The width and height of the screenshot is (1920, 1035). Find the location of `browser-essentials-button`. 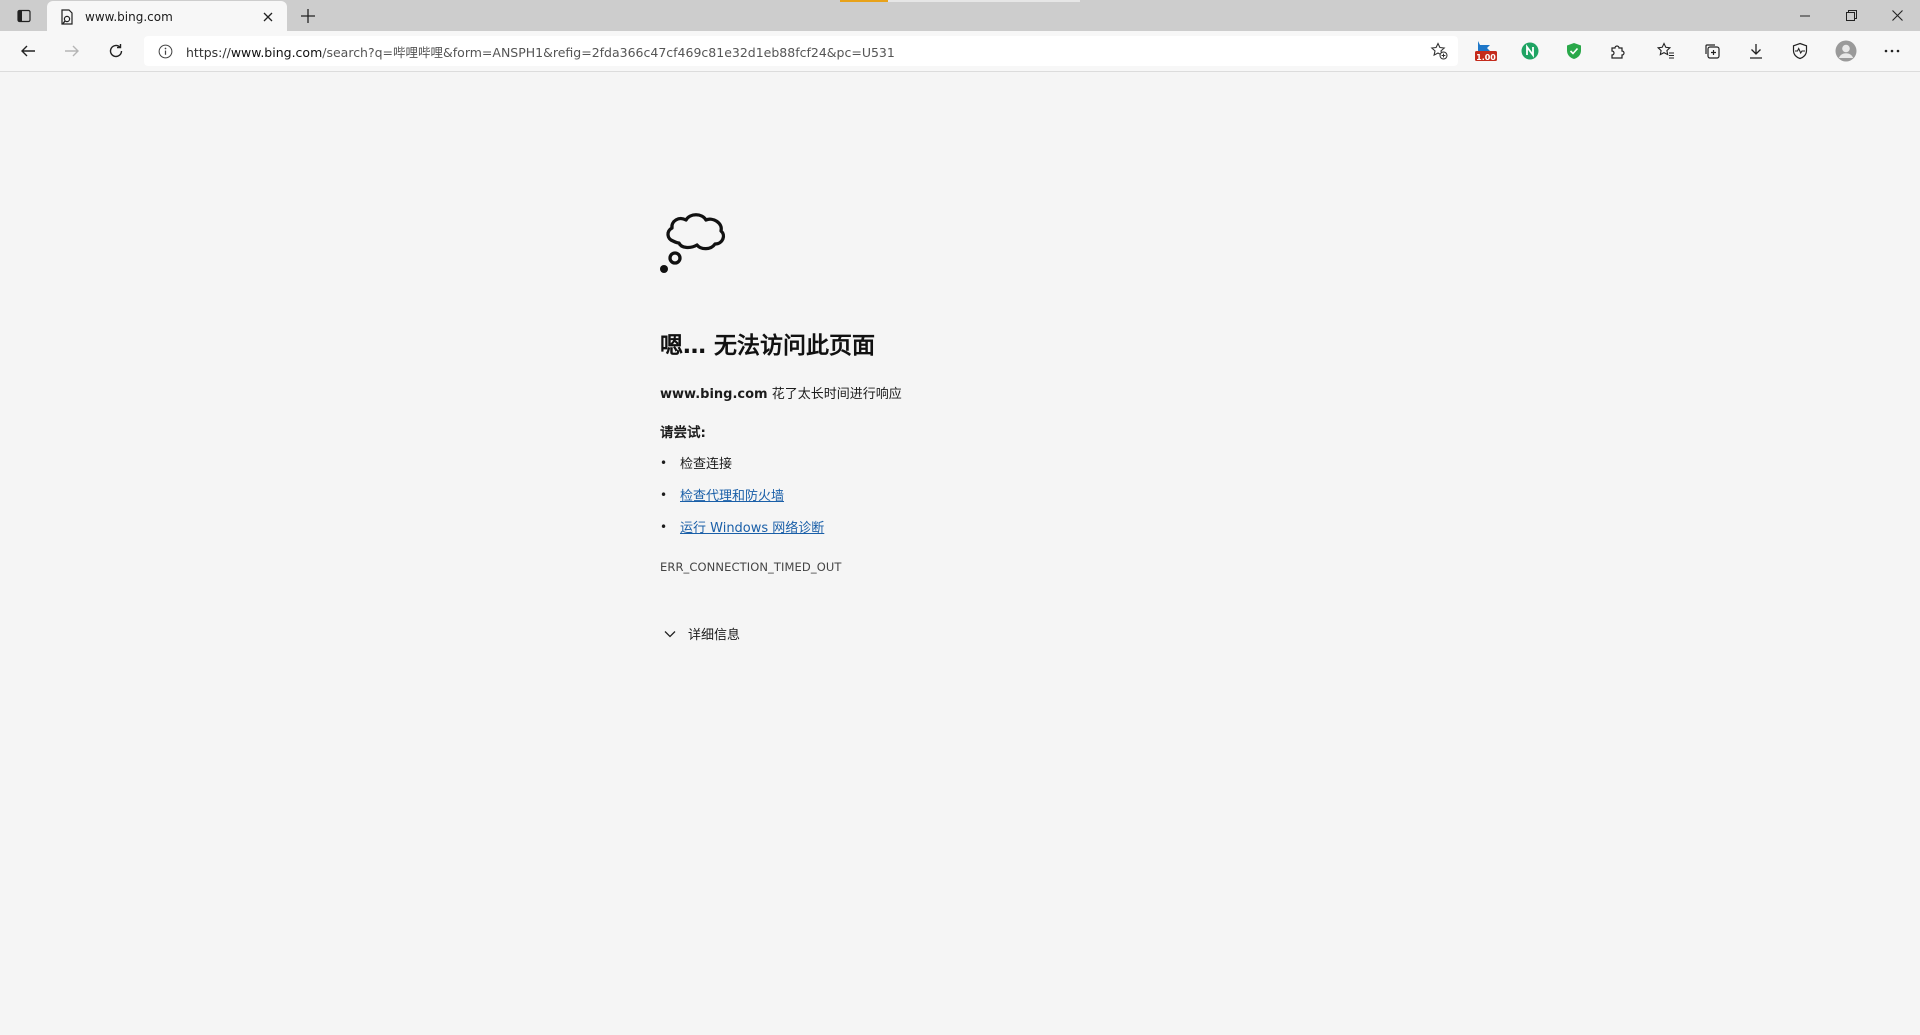

browser-essentials-button is located at coordinates (1800, 51).